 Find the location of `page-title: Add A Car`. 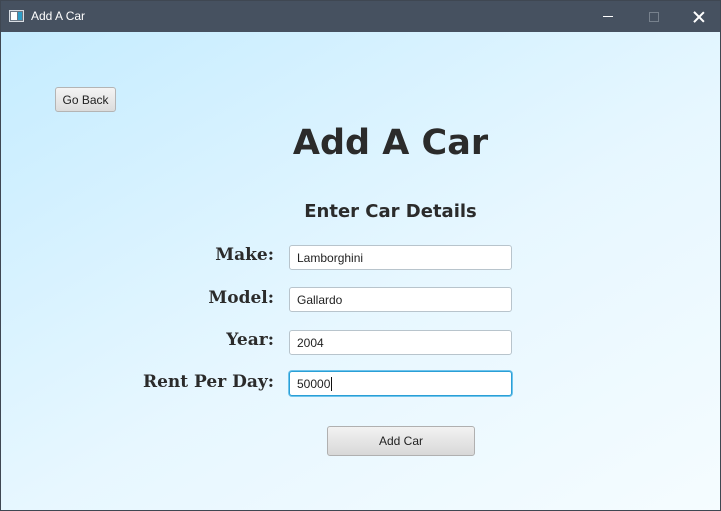

page-title: Add A Car is located at coordinates (390, 143).